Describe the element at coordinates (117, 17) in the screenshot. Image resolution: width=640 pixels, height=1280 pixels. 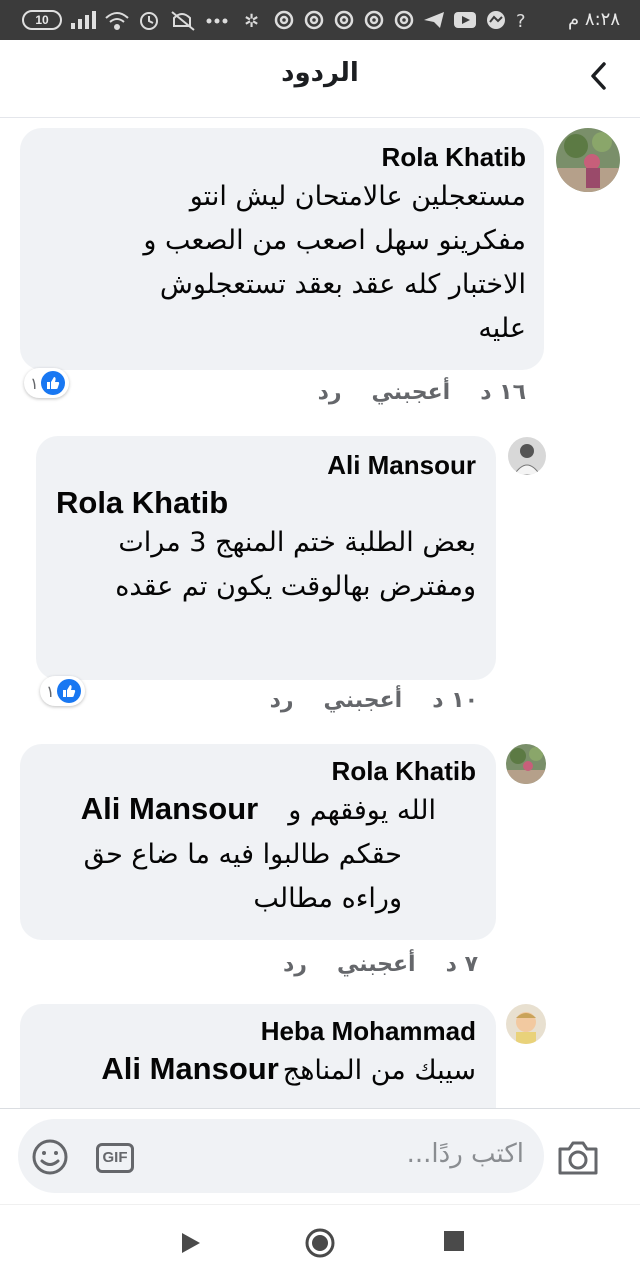
I see `wifi-icon` at that location.